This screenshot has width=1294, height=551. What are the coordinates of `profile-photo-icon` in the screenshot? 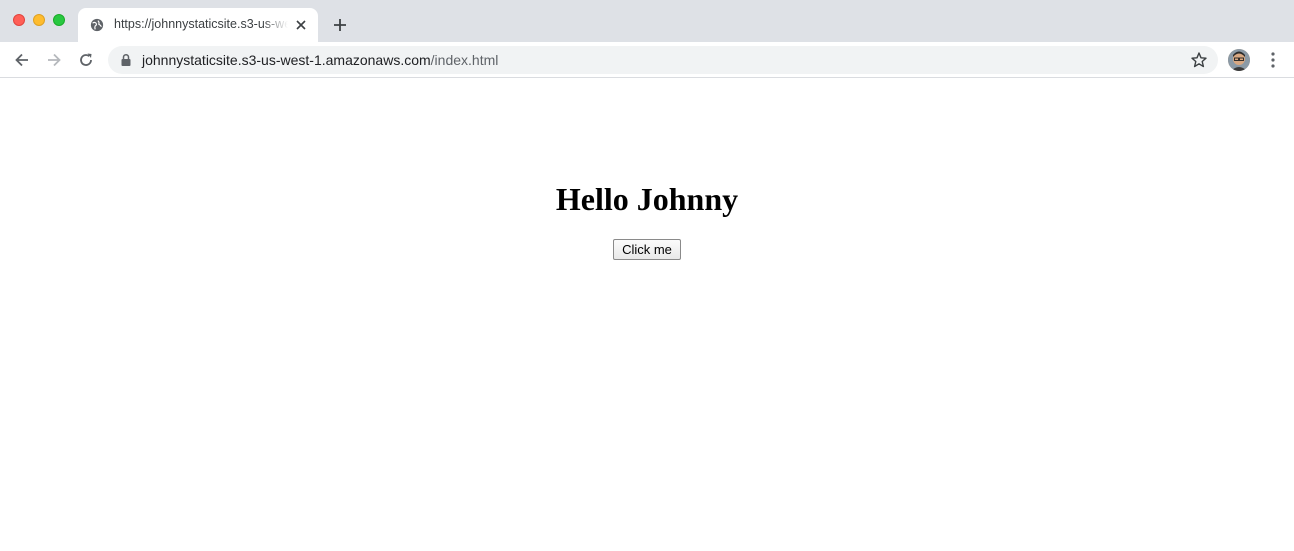 It's located at (1239, 60).